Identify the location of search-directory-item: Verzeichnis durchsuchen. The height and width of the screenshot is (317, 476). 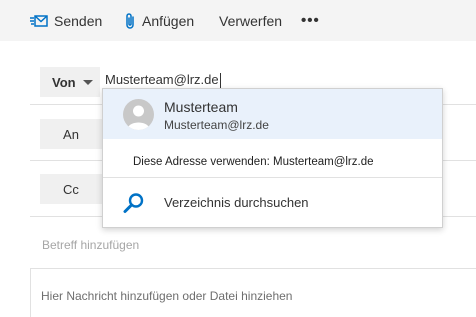
(272, 203).